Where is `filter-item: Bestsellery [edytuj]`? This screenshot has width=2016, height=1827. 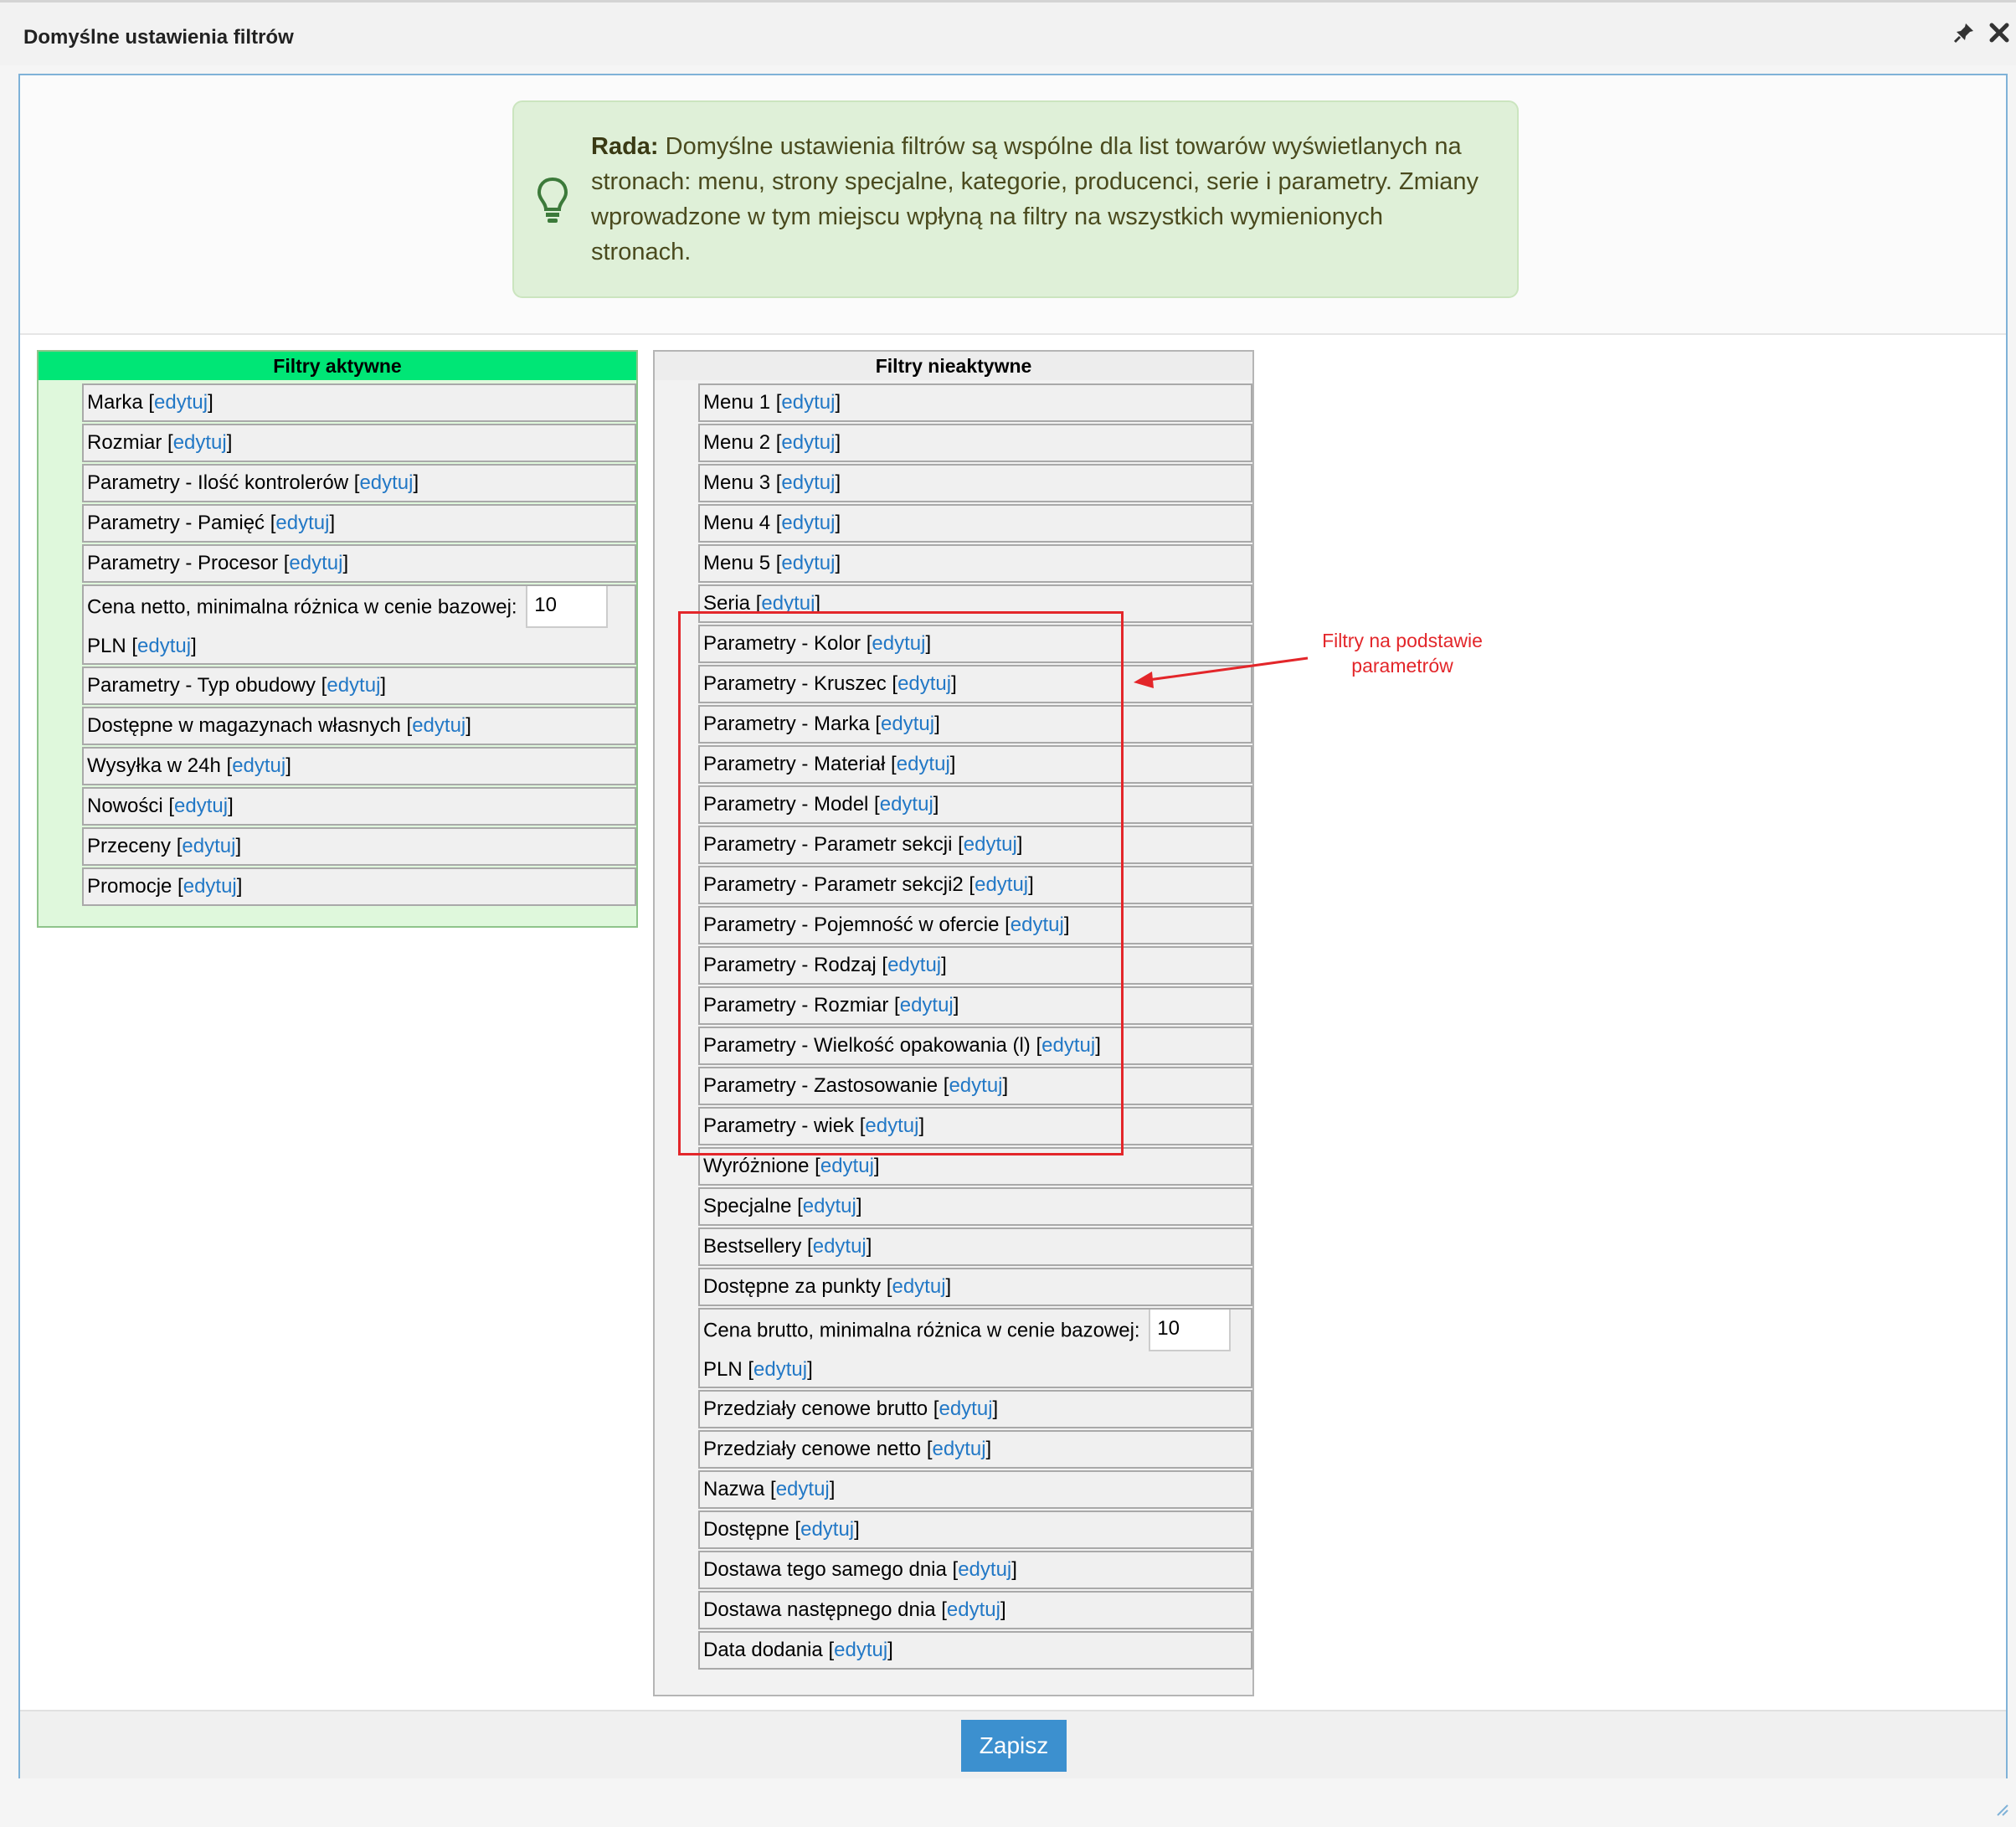
filter-item: Bestsellery [edytuj] is located at coordinates (975, 1246).